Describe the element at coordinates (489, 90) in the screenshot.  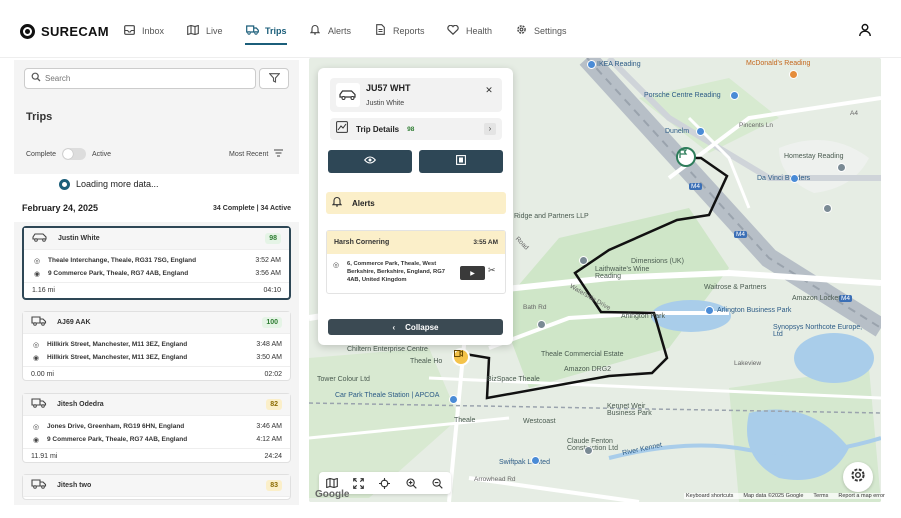
I see `close-icon: ✕` at that location.